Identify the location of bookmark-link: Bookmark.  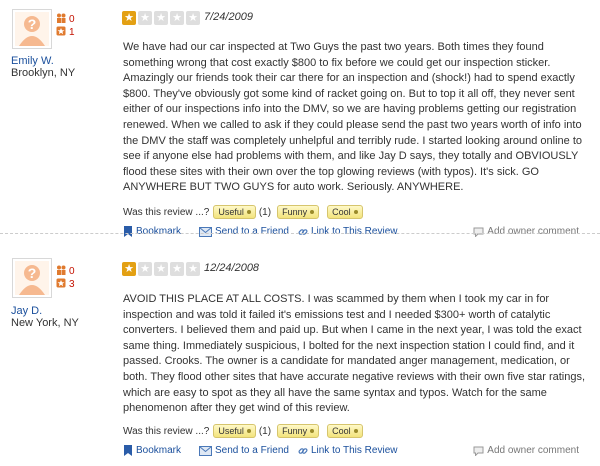
(152, 450).